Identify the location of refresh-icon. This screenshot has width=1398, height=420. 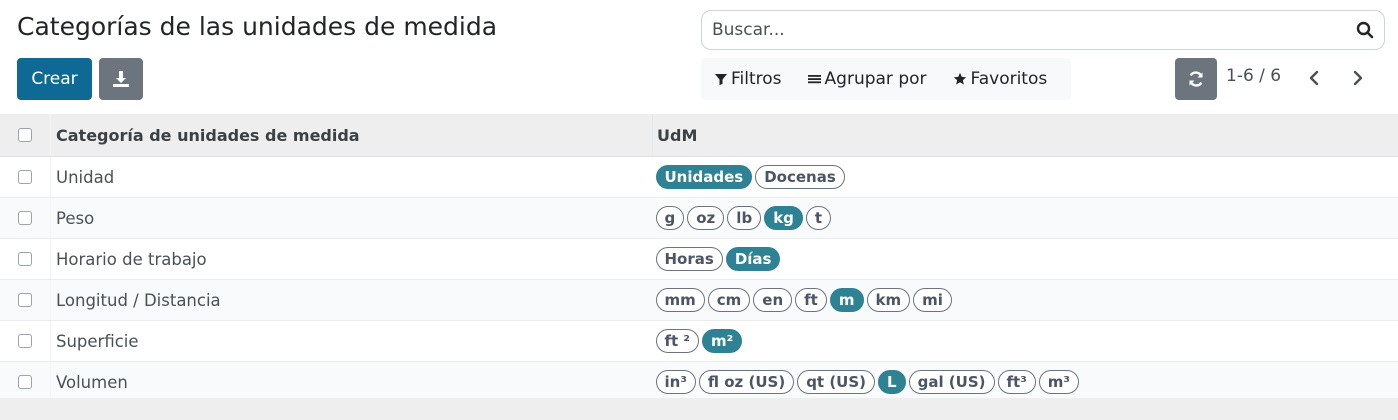
(1196, 79).